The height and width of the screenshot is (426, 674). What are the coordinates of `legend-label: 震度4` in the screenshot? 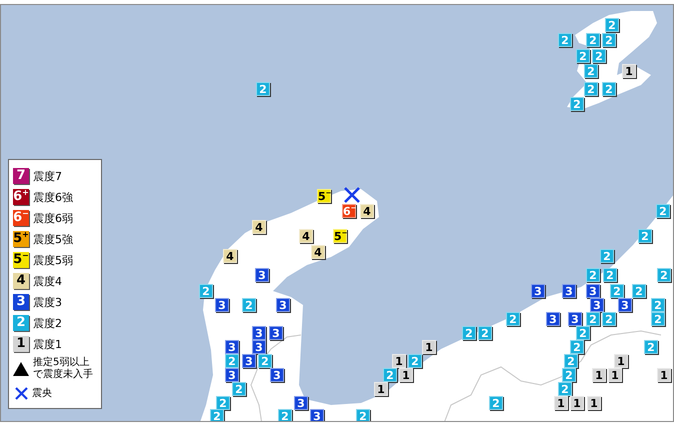 It's located at (47, 281).